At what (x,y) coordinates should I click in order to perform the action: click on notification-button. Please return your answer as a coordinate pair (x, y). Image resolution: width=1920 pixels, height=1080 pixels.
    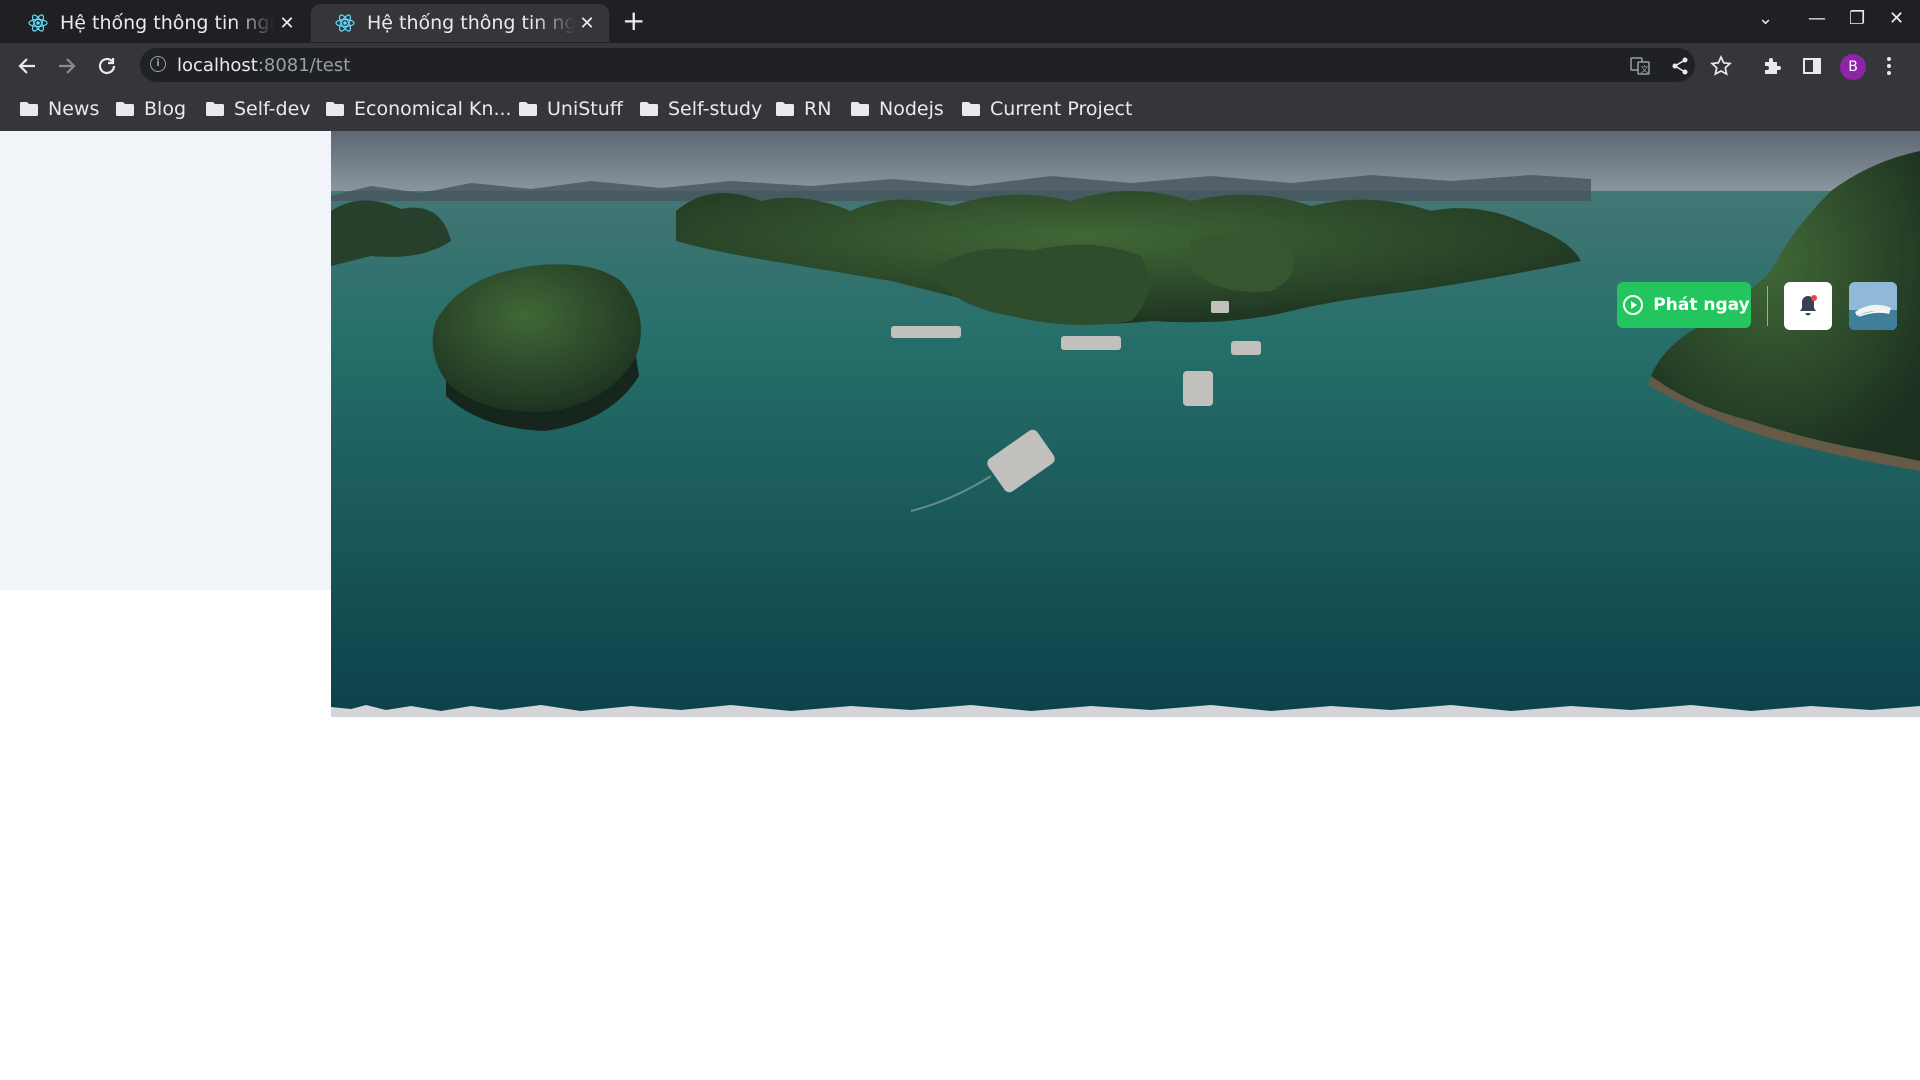
    Looking at the image, I should click on (1808, 306).